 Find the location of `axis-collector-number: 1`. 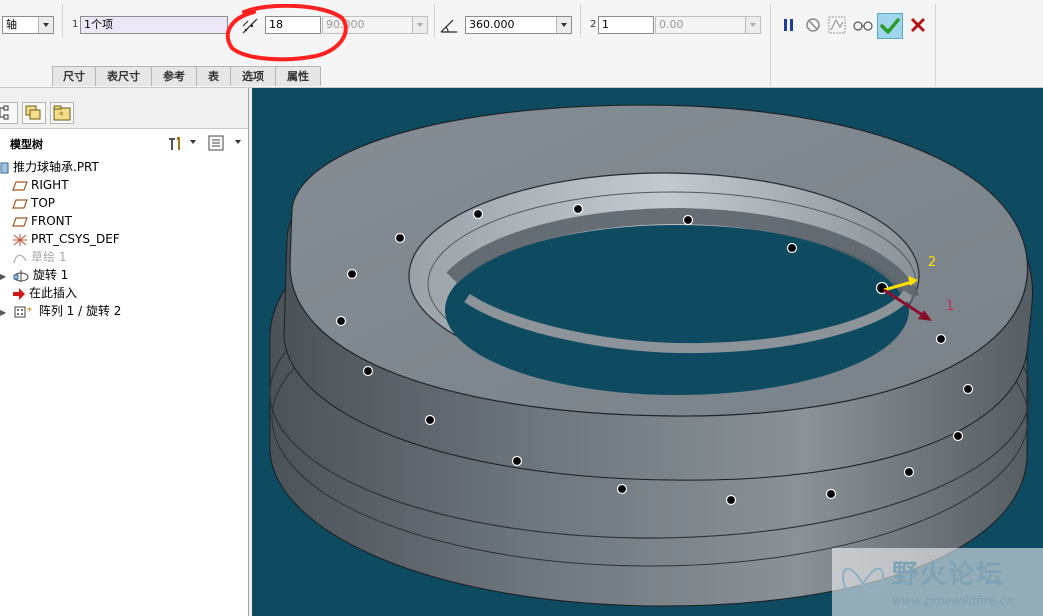

axis-collector-number: 1 is located at coordinates (75, 24).